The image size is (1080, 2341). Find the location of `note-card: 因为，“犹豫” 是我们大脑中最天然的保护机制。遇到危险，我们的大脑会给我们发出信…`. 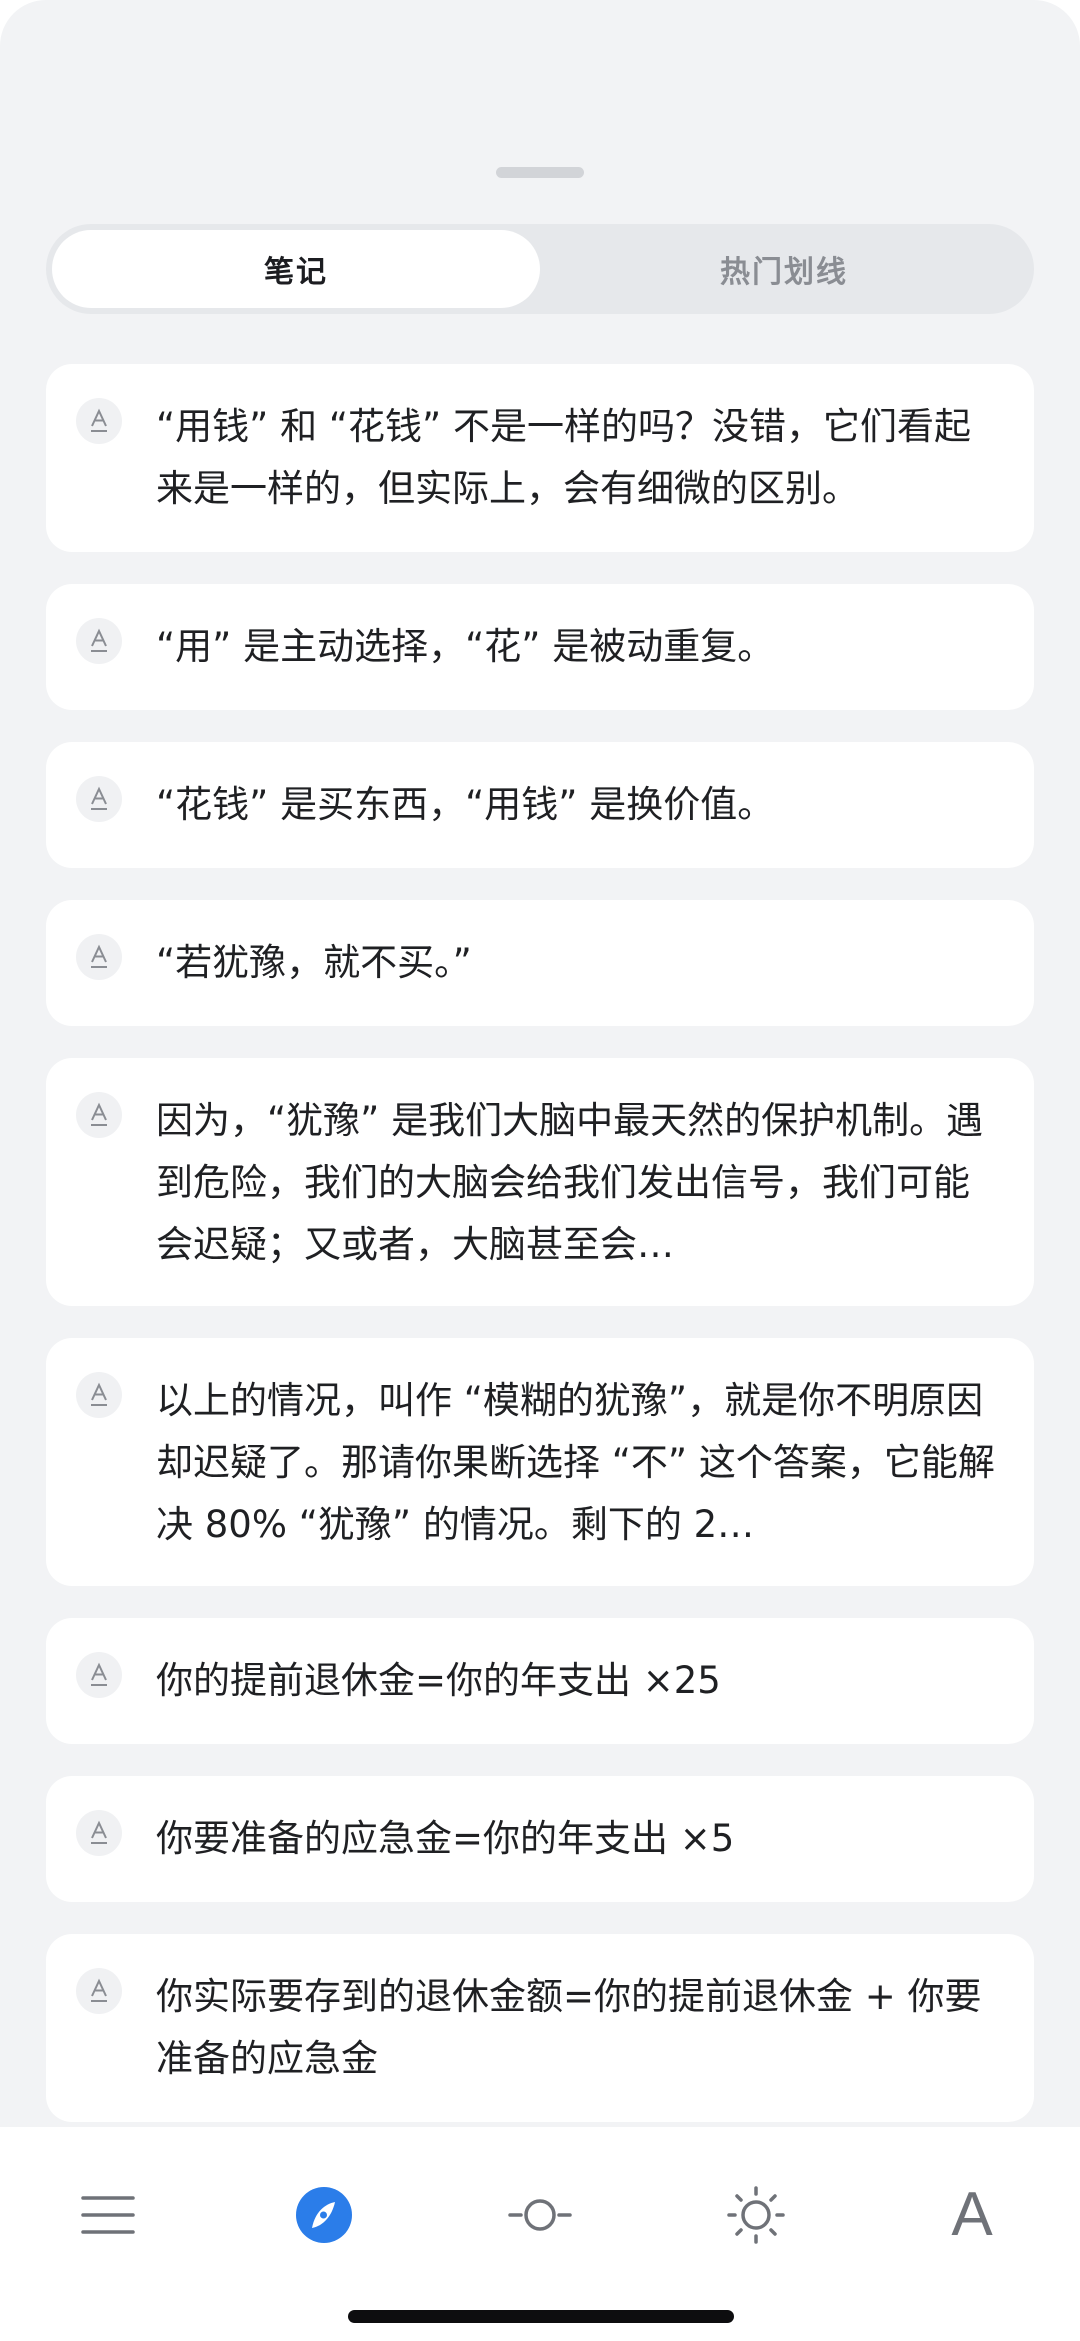

note-card: 因为，“犹豫” 是我们大脑中最天然的保护机制。遇到危险，我们的大脑会给我们发出信… is located at coordinates (540, 1182).